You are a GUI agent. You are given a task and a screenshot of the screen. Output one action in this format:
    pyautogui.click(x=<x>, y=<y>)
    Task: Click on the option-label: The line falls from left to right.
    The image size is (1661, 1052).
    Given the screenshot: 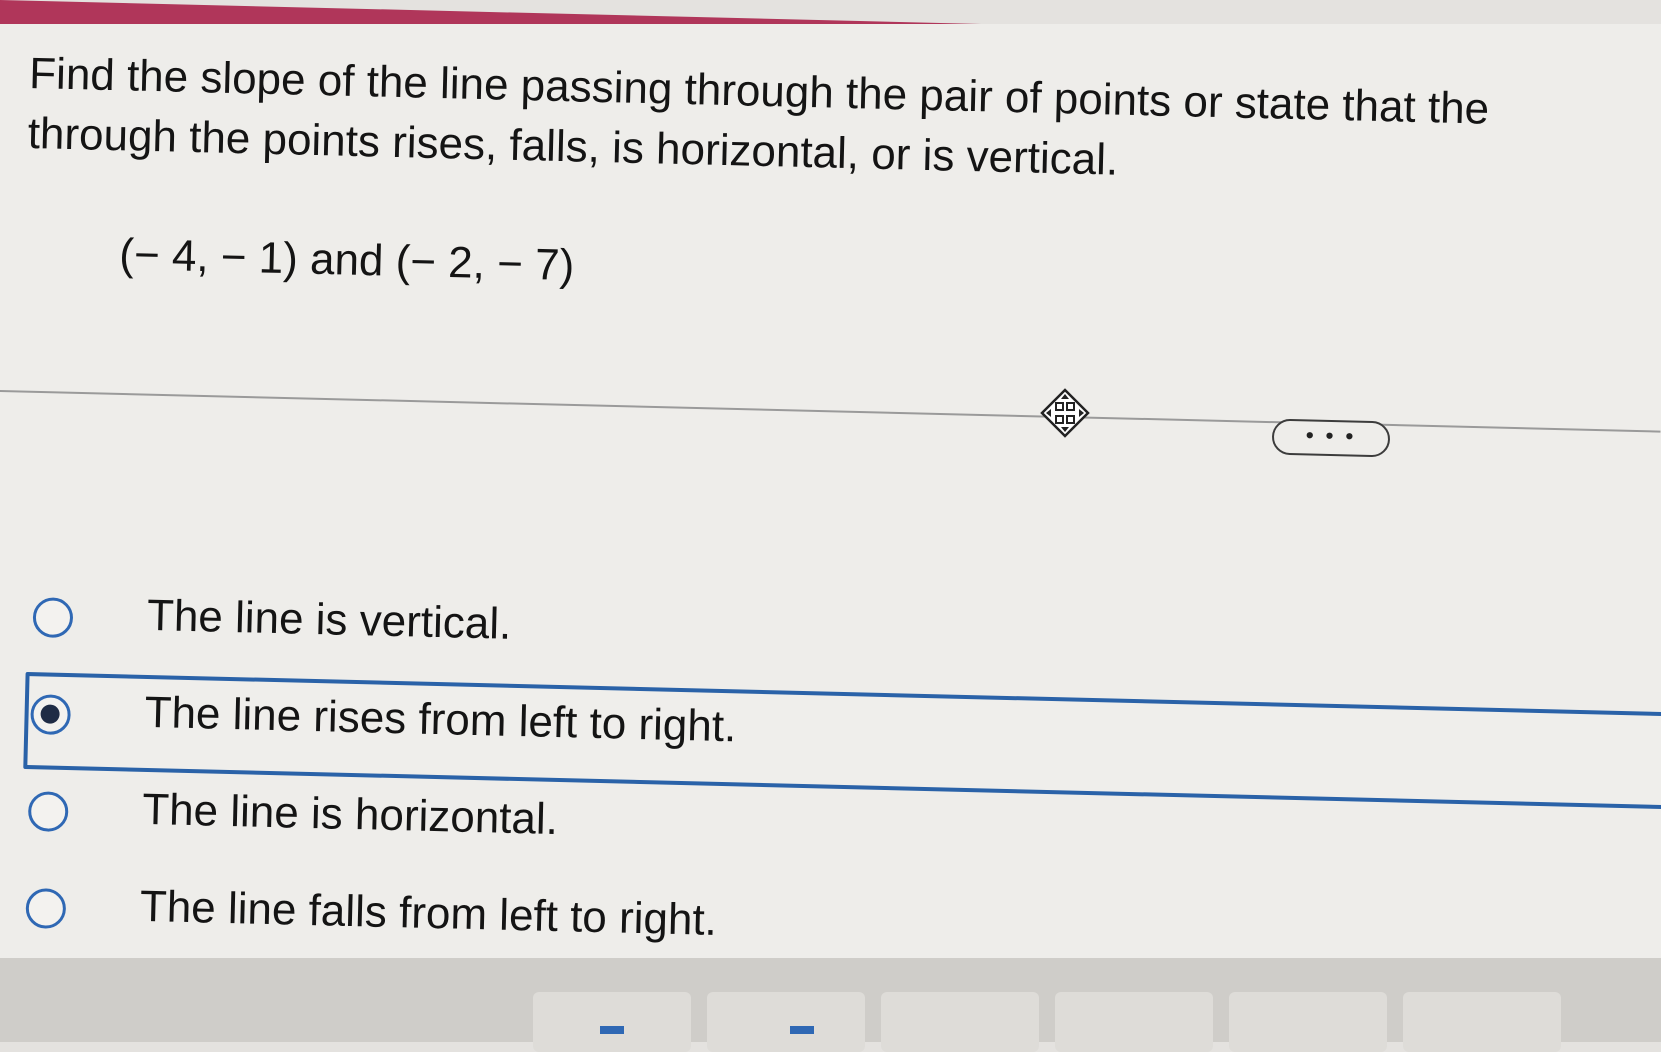 What is the action you would take?
    pyautogui.click(x=428, y=913)
    